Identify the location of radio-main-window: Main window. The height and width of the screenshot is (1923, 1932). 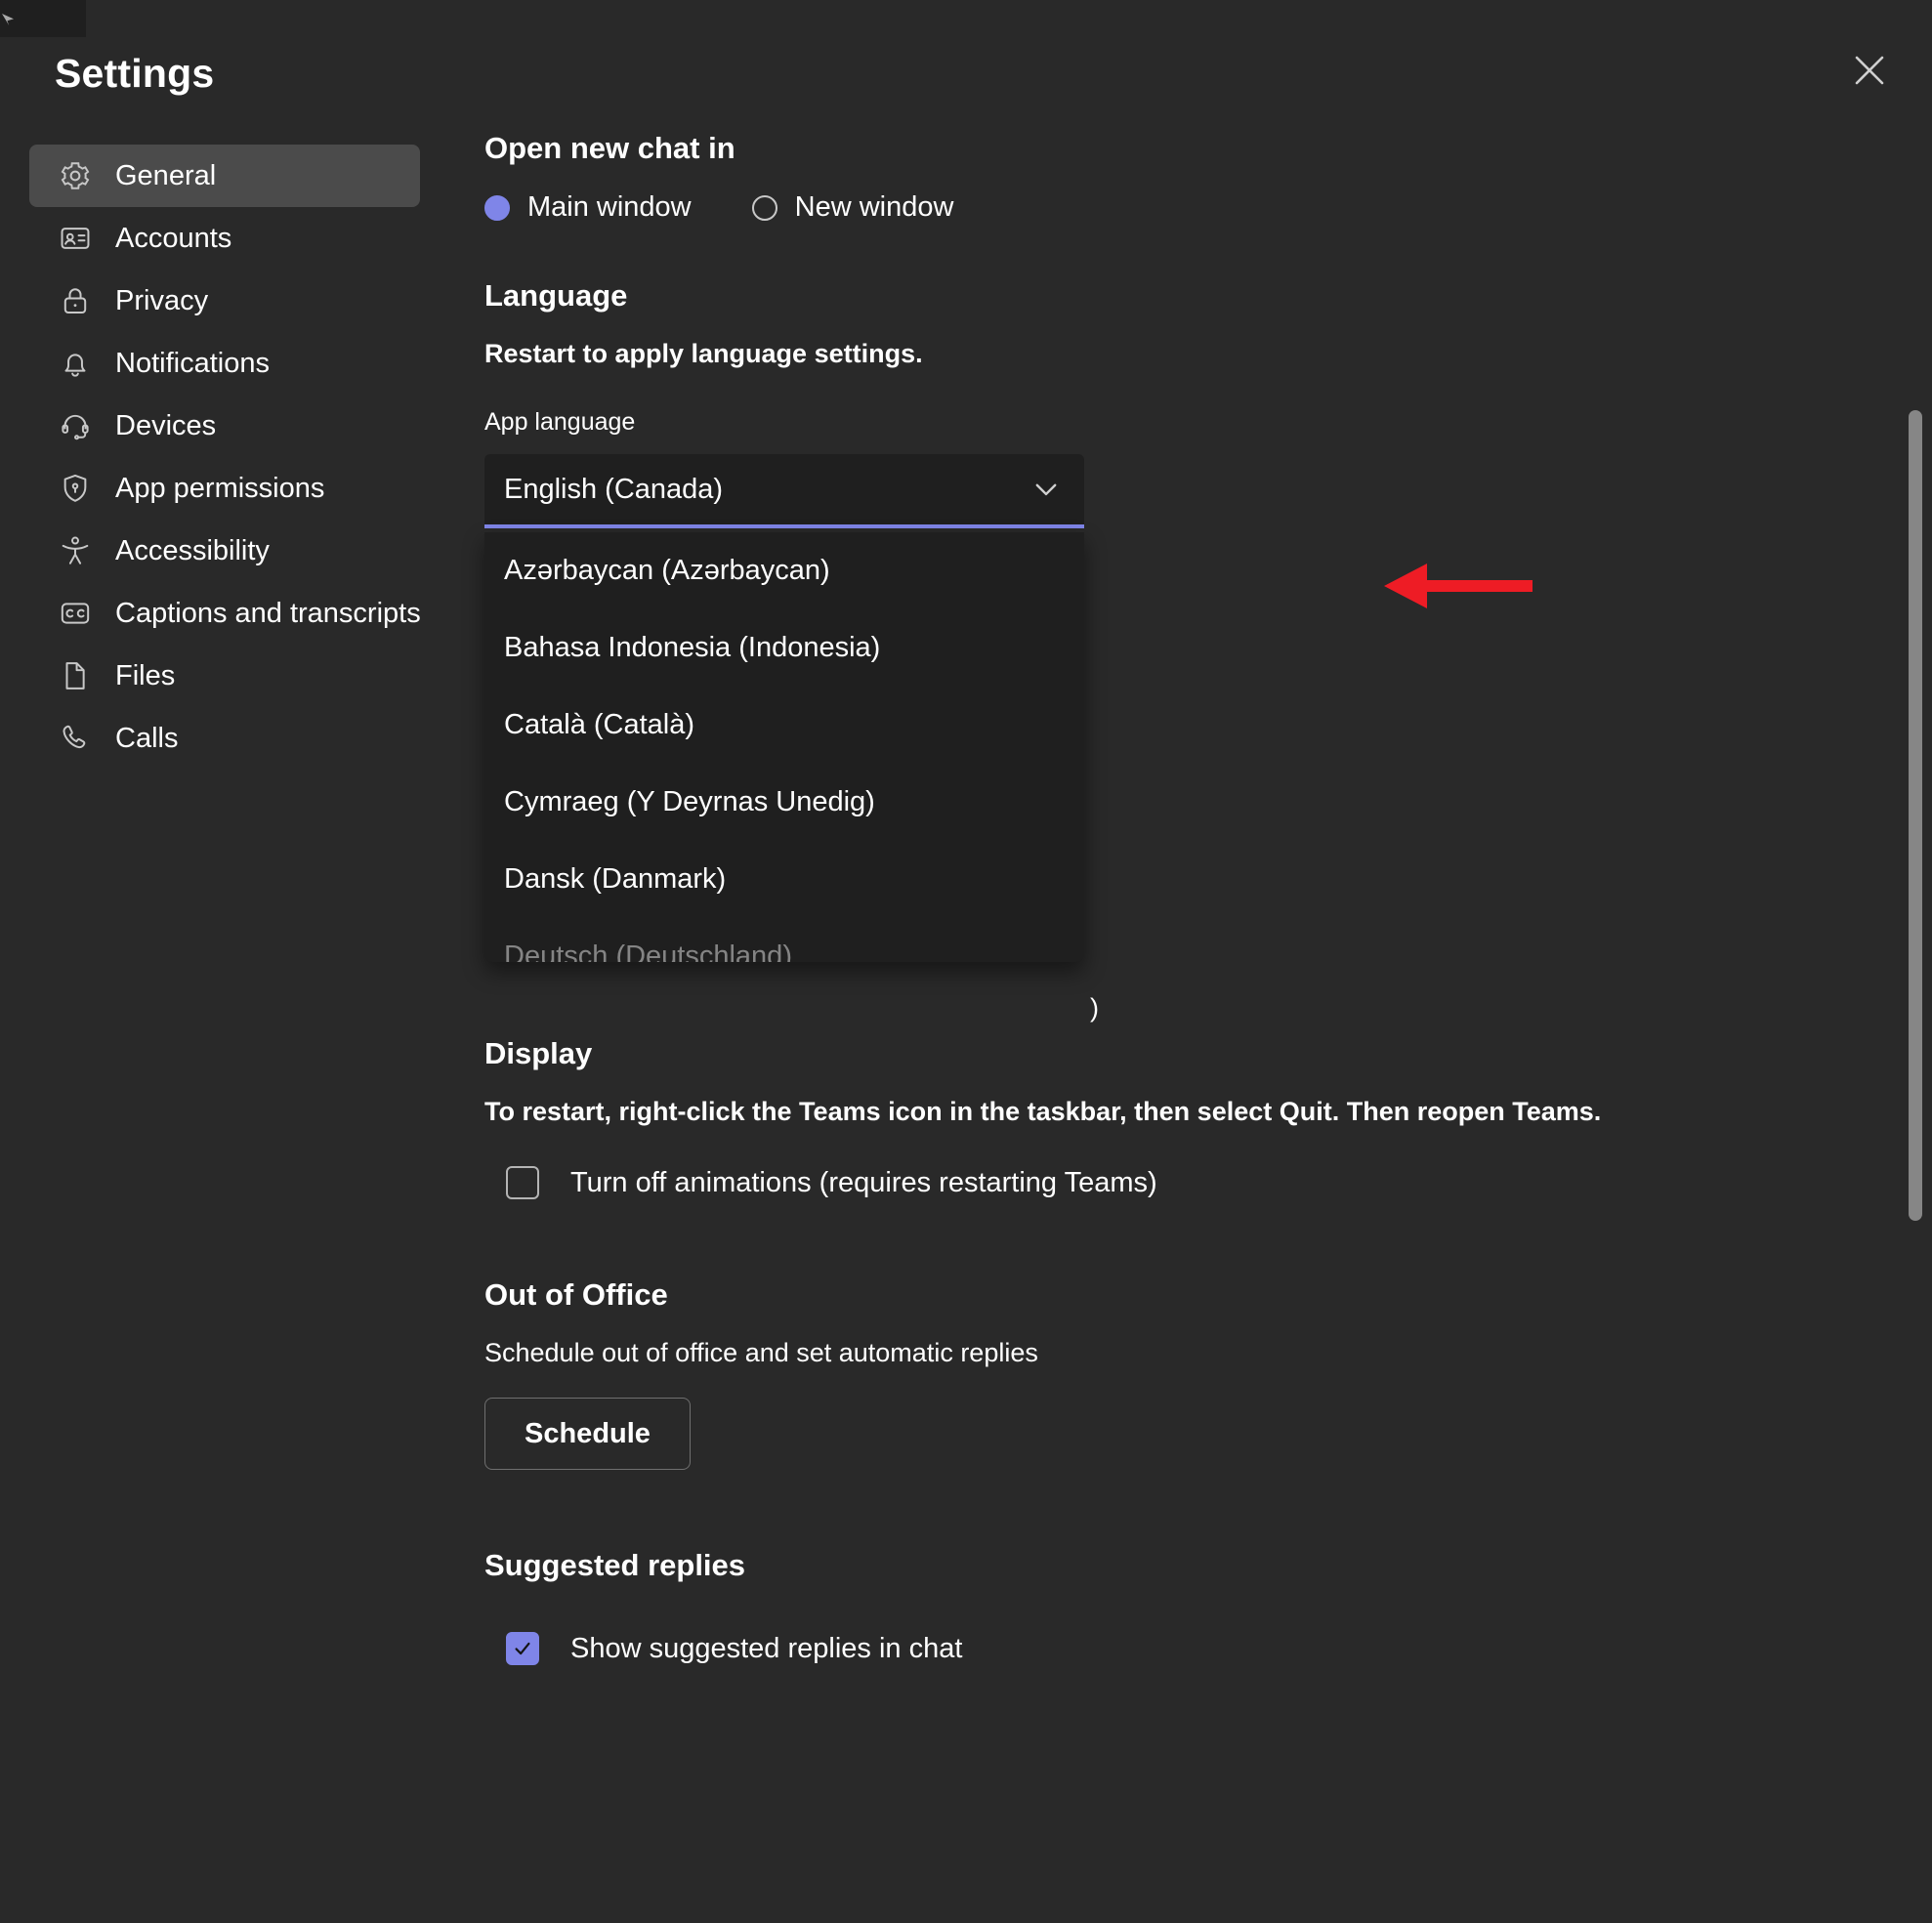
(588, 207).